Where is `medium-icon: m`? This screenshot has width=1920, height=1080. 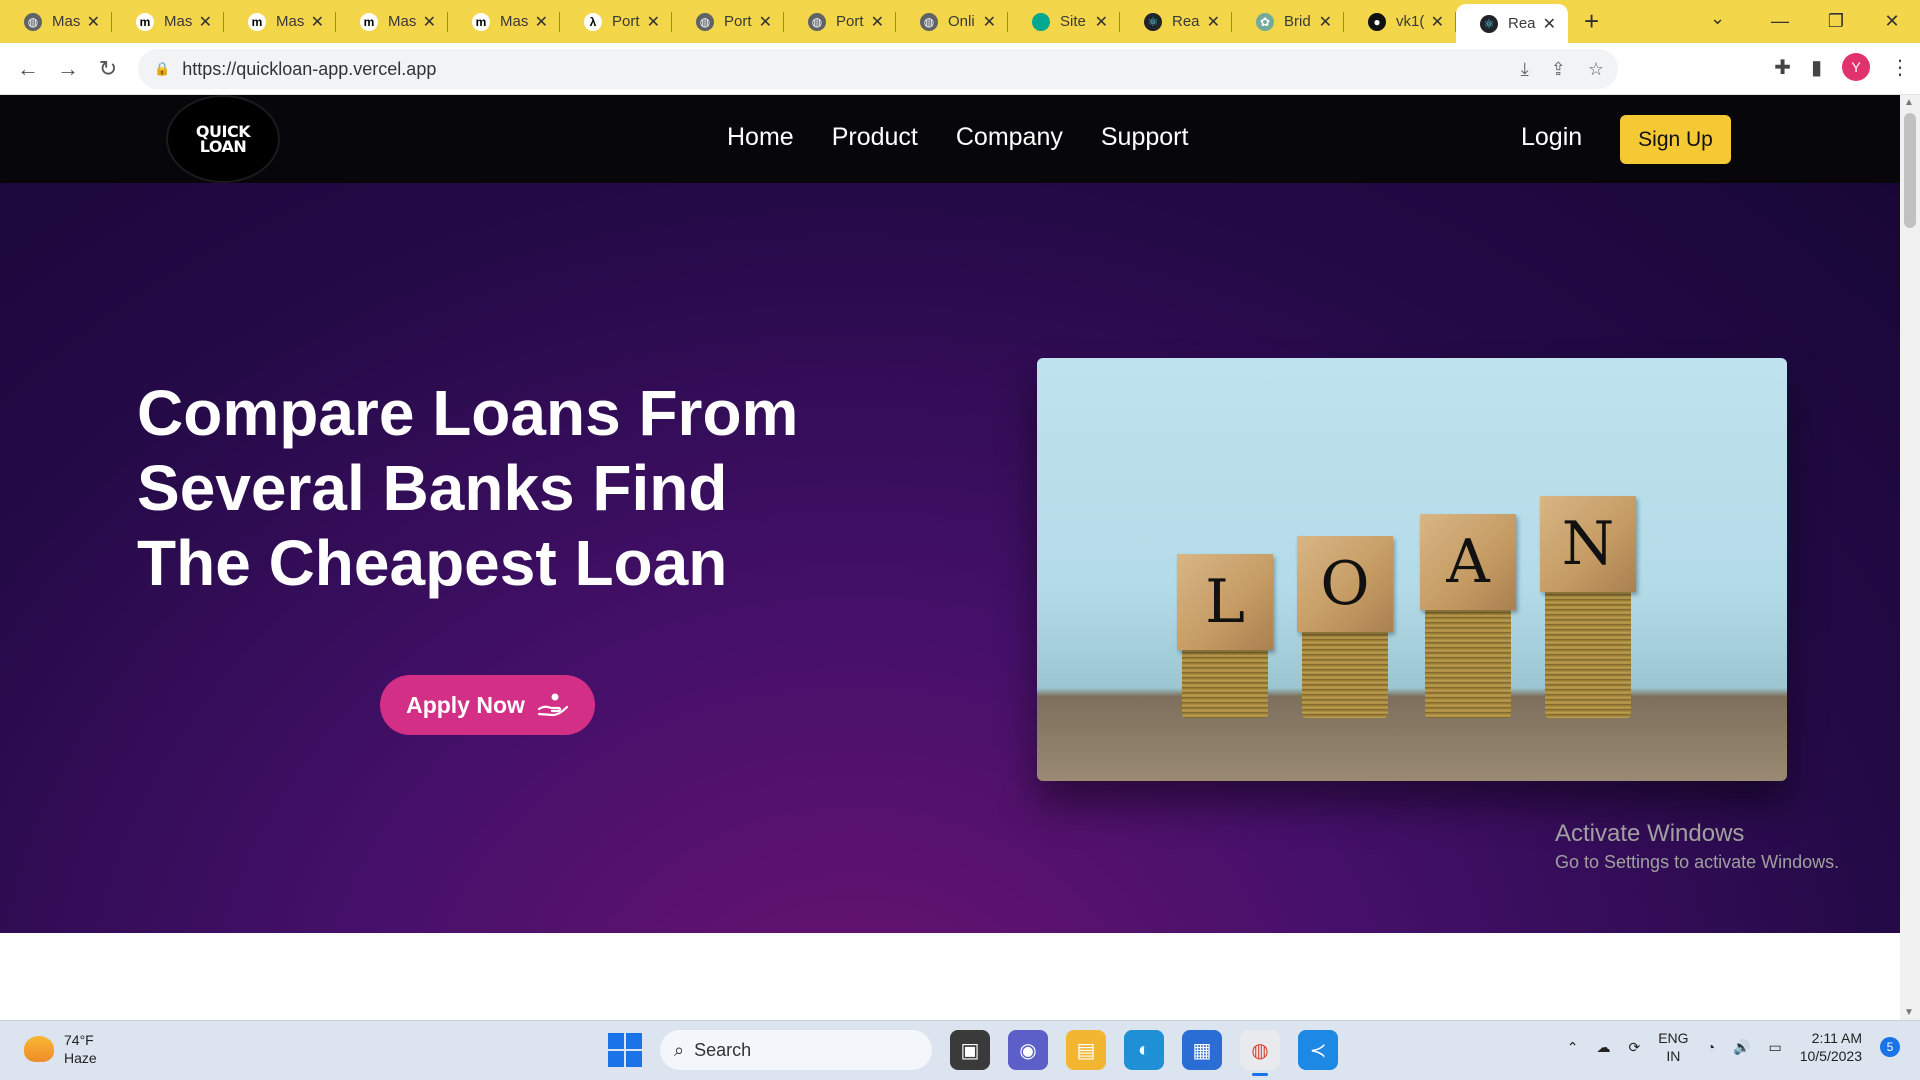
medium-icon: m is located at coordinates (369, 21).